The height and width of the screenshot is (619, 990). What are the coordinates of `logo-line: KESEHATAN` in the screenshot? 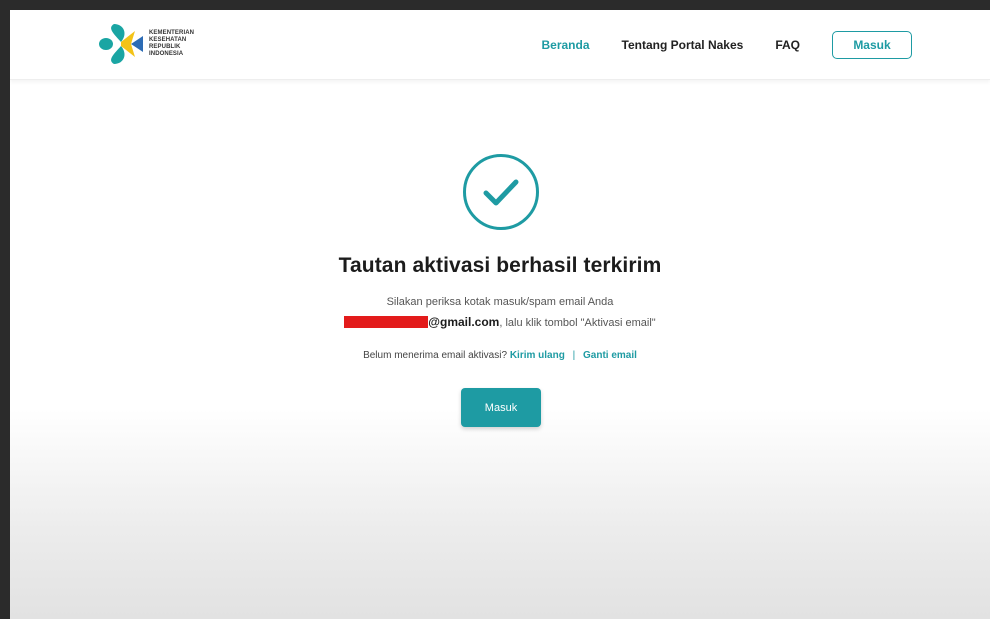 It's located at (168, 40).